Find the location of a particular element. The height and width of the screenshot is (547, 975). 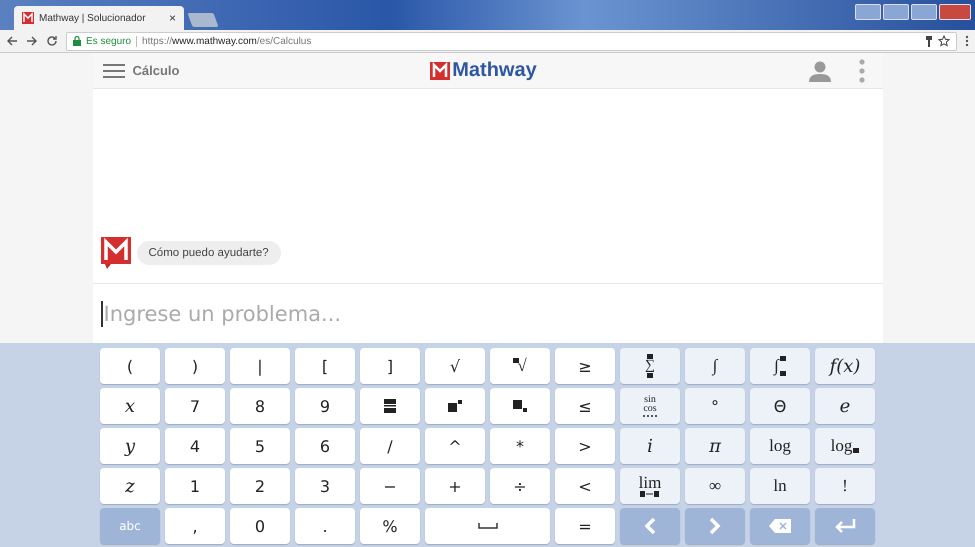

keyboard-key: * is located at coordinates (520, 446).